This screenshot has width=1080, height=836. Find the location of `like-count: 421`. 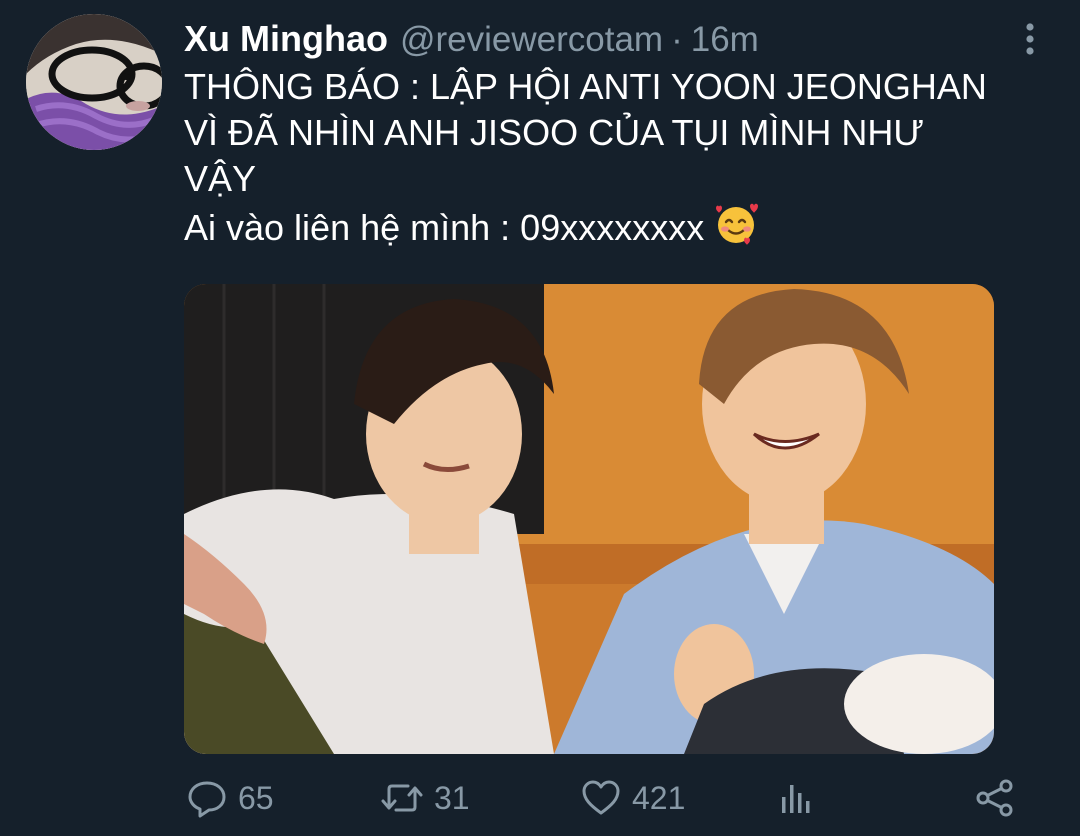

like-count: 421 is located at coordinates (659, 797).